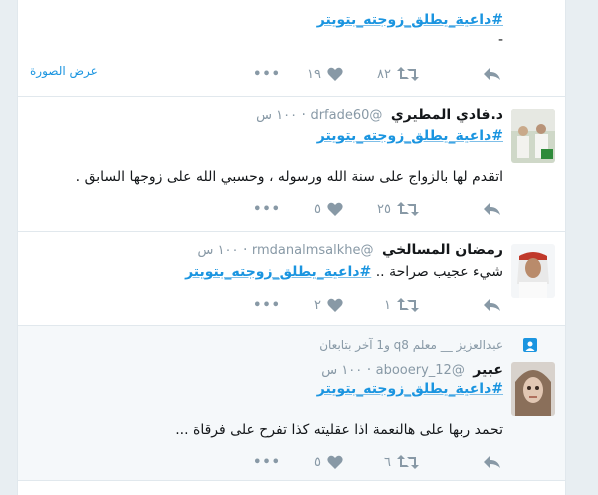  What do you see at coordinates (314, 74) in the screenshot?
I see `like-count: ١٩` at bounding box center [314, 74].